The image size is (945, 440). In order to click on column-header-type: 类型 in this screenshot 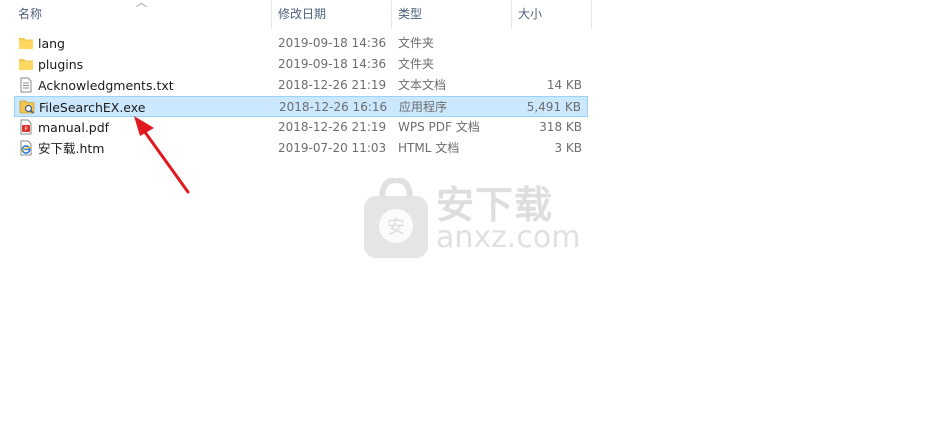, I will do `click(452, 14)`.